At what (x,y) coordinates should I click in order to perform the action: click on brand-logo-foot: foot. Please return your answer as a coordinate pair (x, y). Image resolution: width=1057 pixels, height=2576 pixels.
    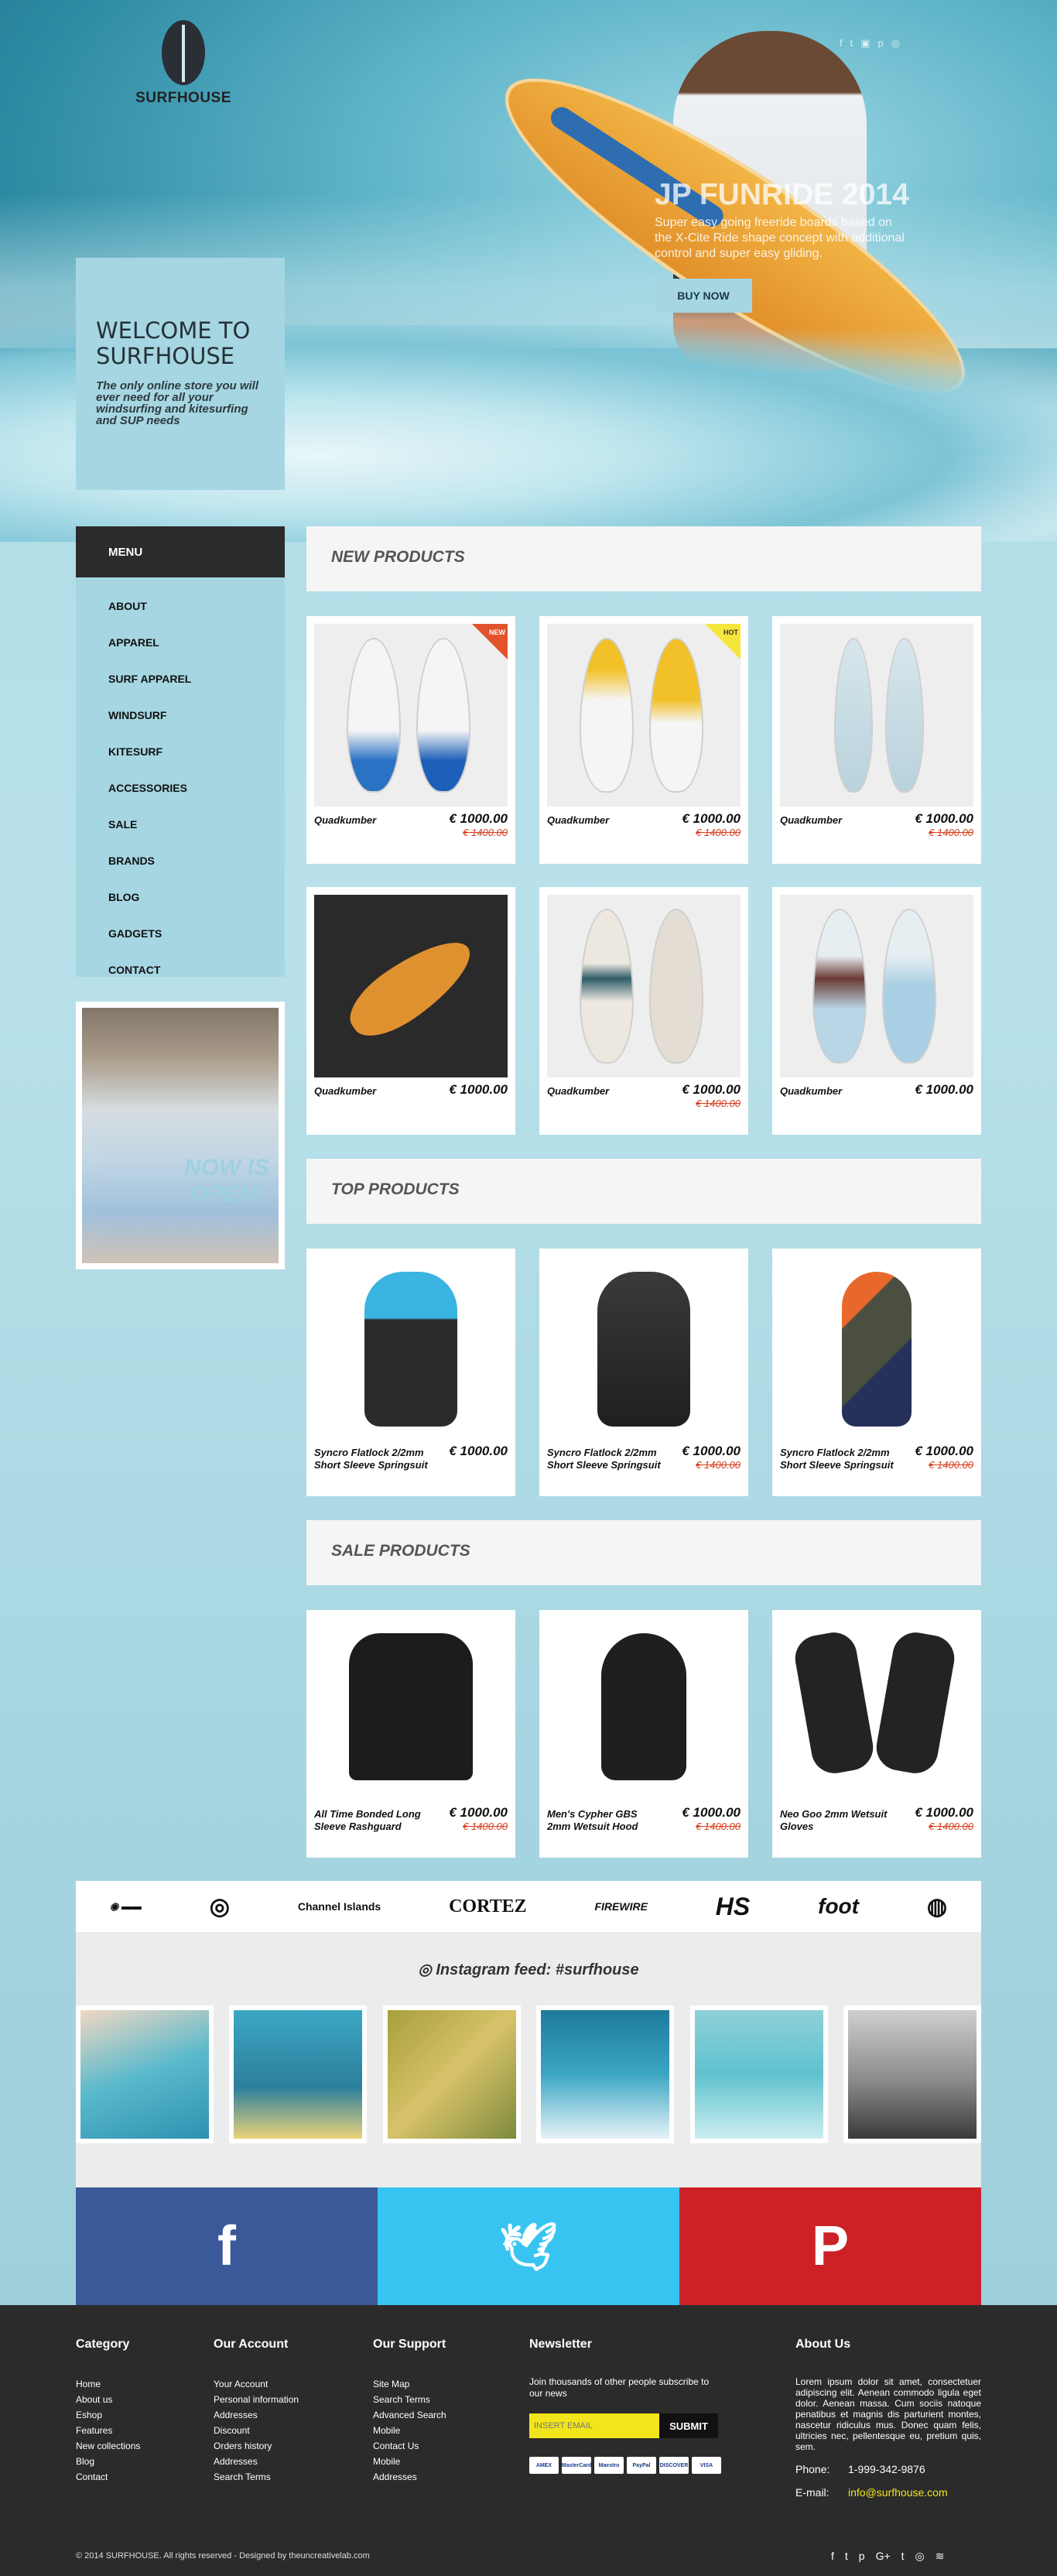
    Looking at the image, I should click on (838, 1906).